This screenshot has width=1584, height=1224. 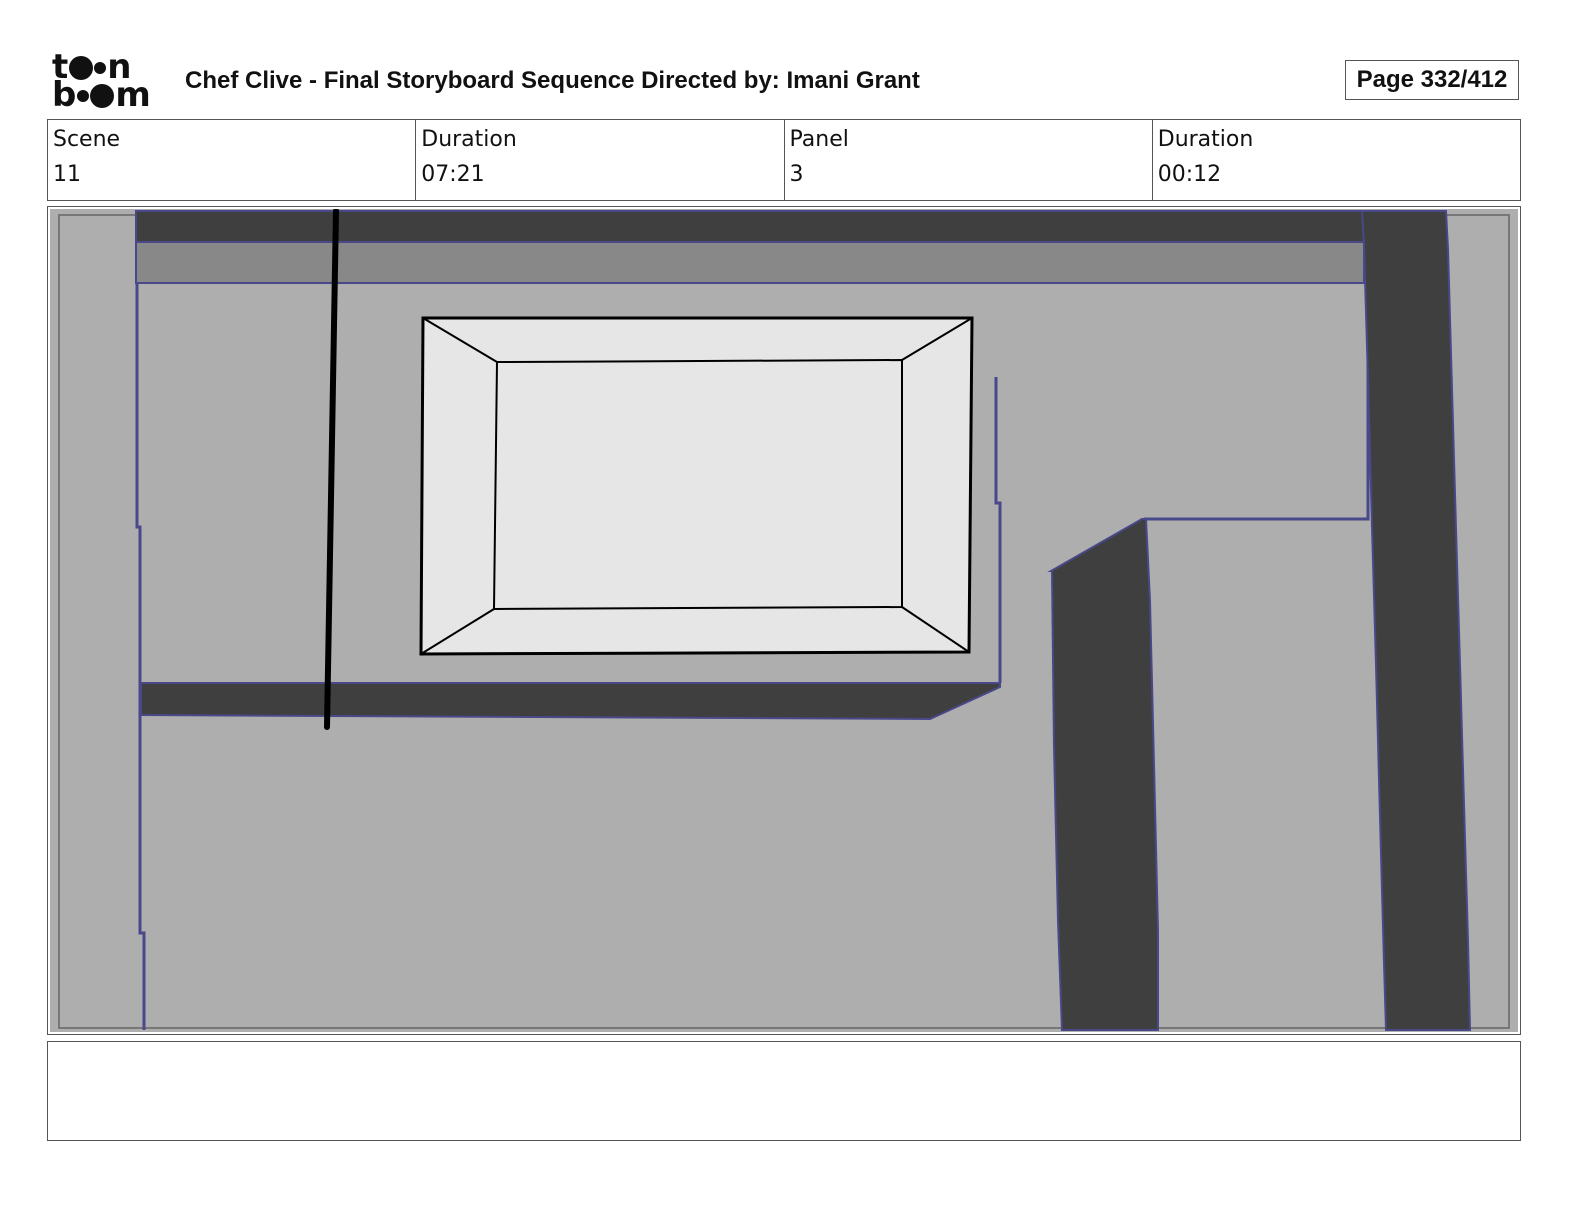 What do you see at coordinates (697, 484) in the screenshot?
I see `window-inner` at bounding box center [697, 484].